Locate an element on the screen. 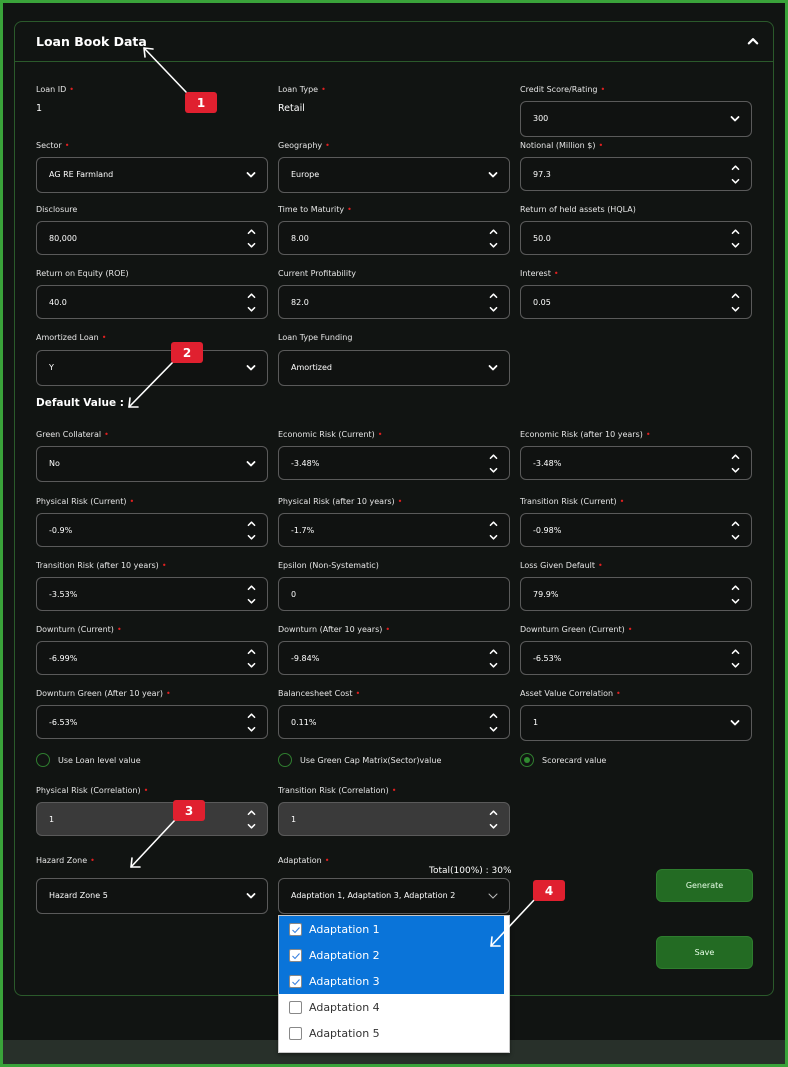  adaptation-multiselect: Adaptation 1, Adaptation 3, Adaptation 2 is located at coordinates (394, 896).